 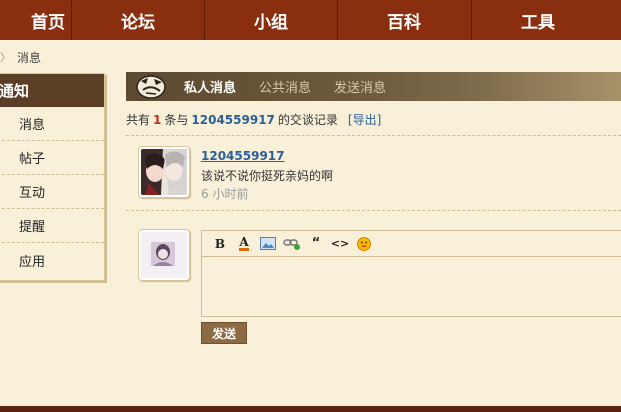 What do you see at coordinates (52, 192) in the screenshot?
I see `sidebar-item-interactions: 互动` at bounding box center [52, 192].